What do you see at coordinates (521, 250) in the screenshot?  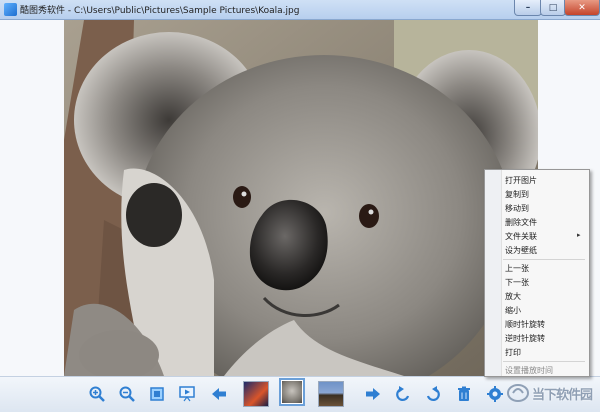 I see `menu-item-set-wallpaper: 设为壁纸` at bounding box center [521, 250].